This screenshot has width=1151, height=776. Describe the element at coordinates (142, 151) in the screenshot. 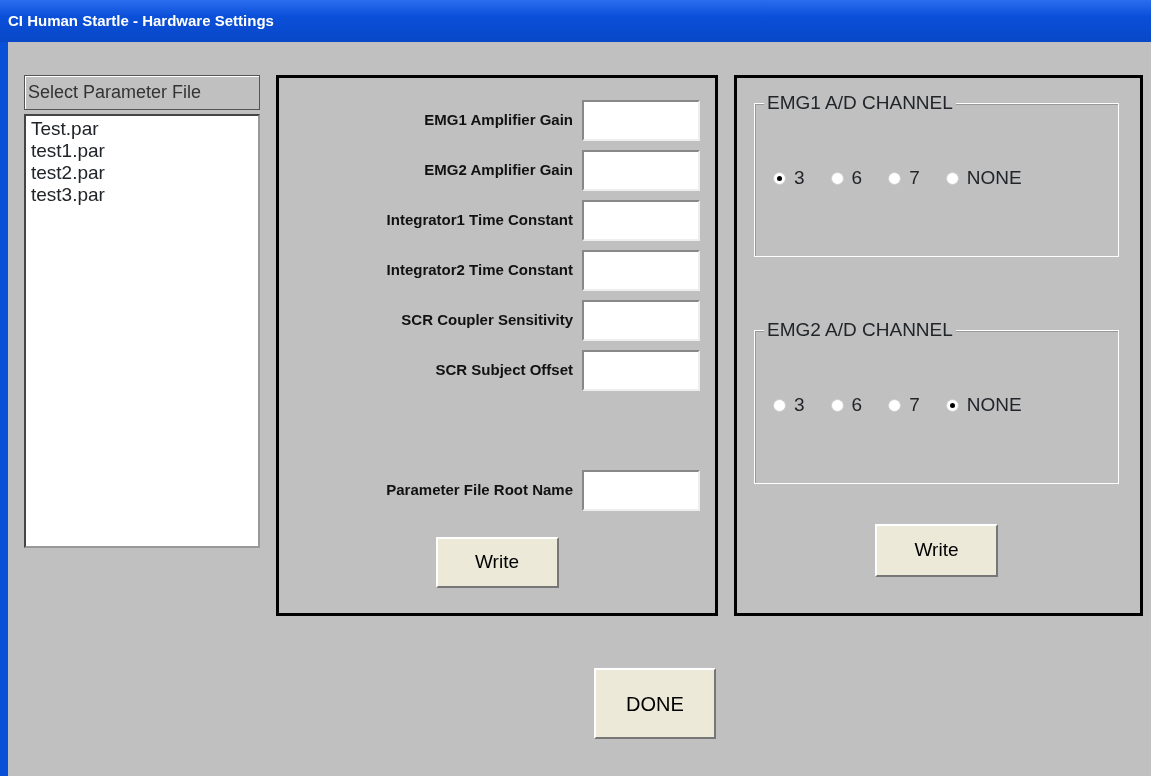

I see `list-item: test1.par` at that location.